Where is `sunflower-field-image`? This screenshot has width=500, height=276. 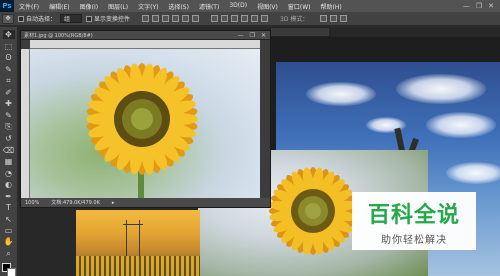
sunflower-field-image is located at coordinates (138, 243).